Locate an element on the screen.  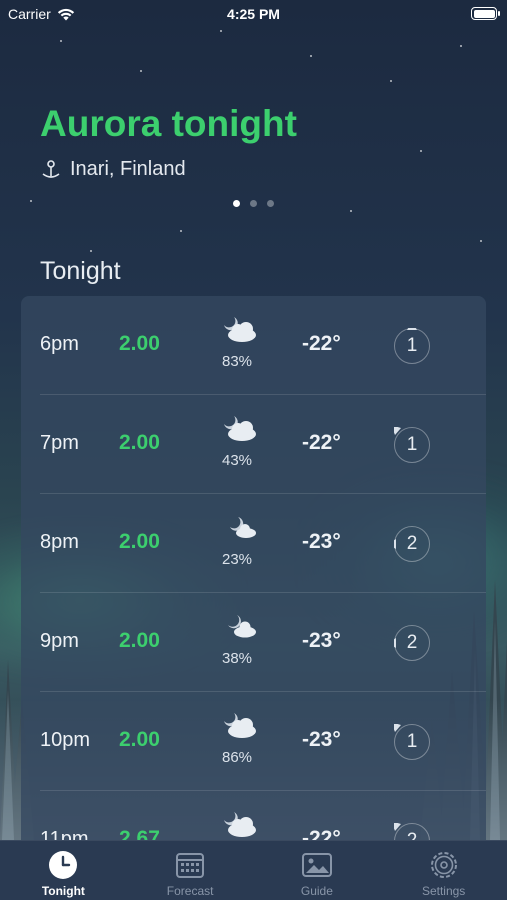
location-label: Inari, Finland is located at coordinates (113, 169).